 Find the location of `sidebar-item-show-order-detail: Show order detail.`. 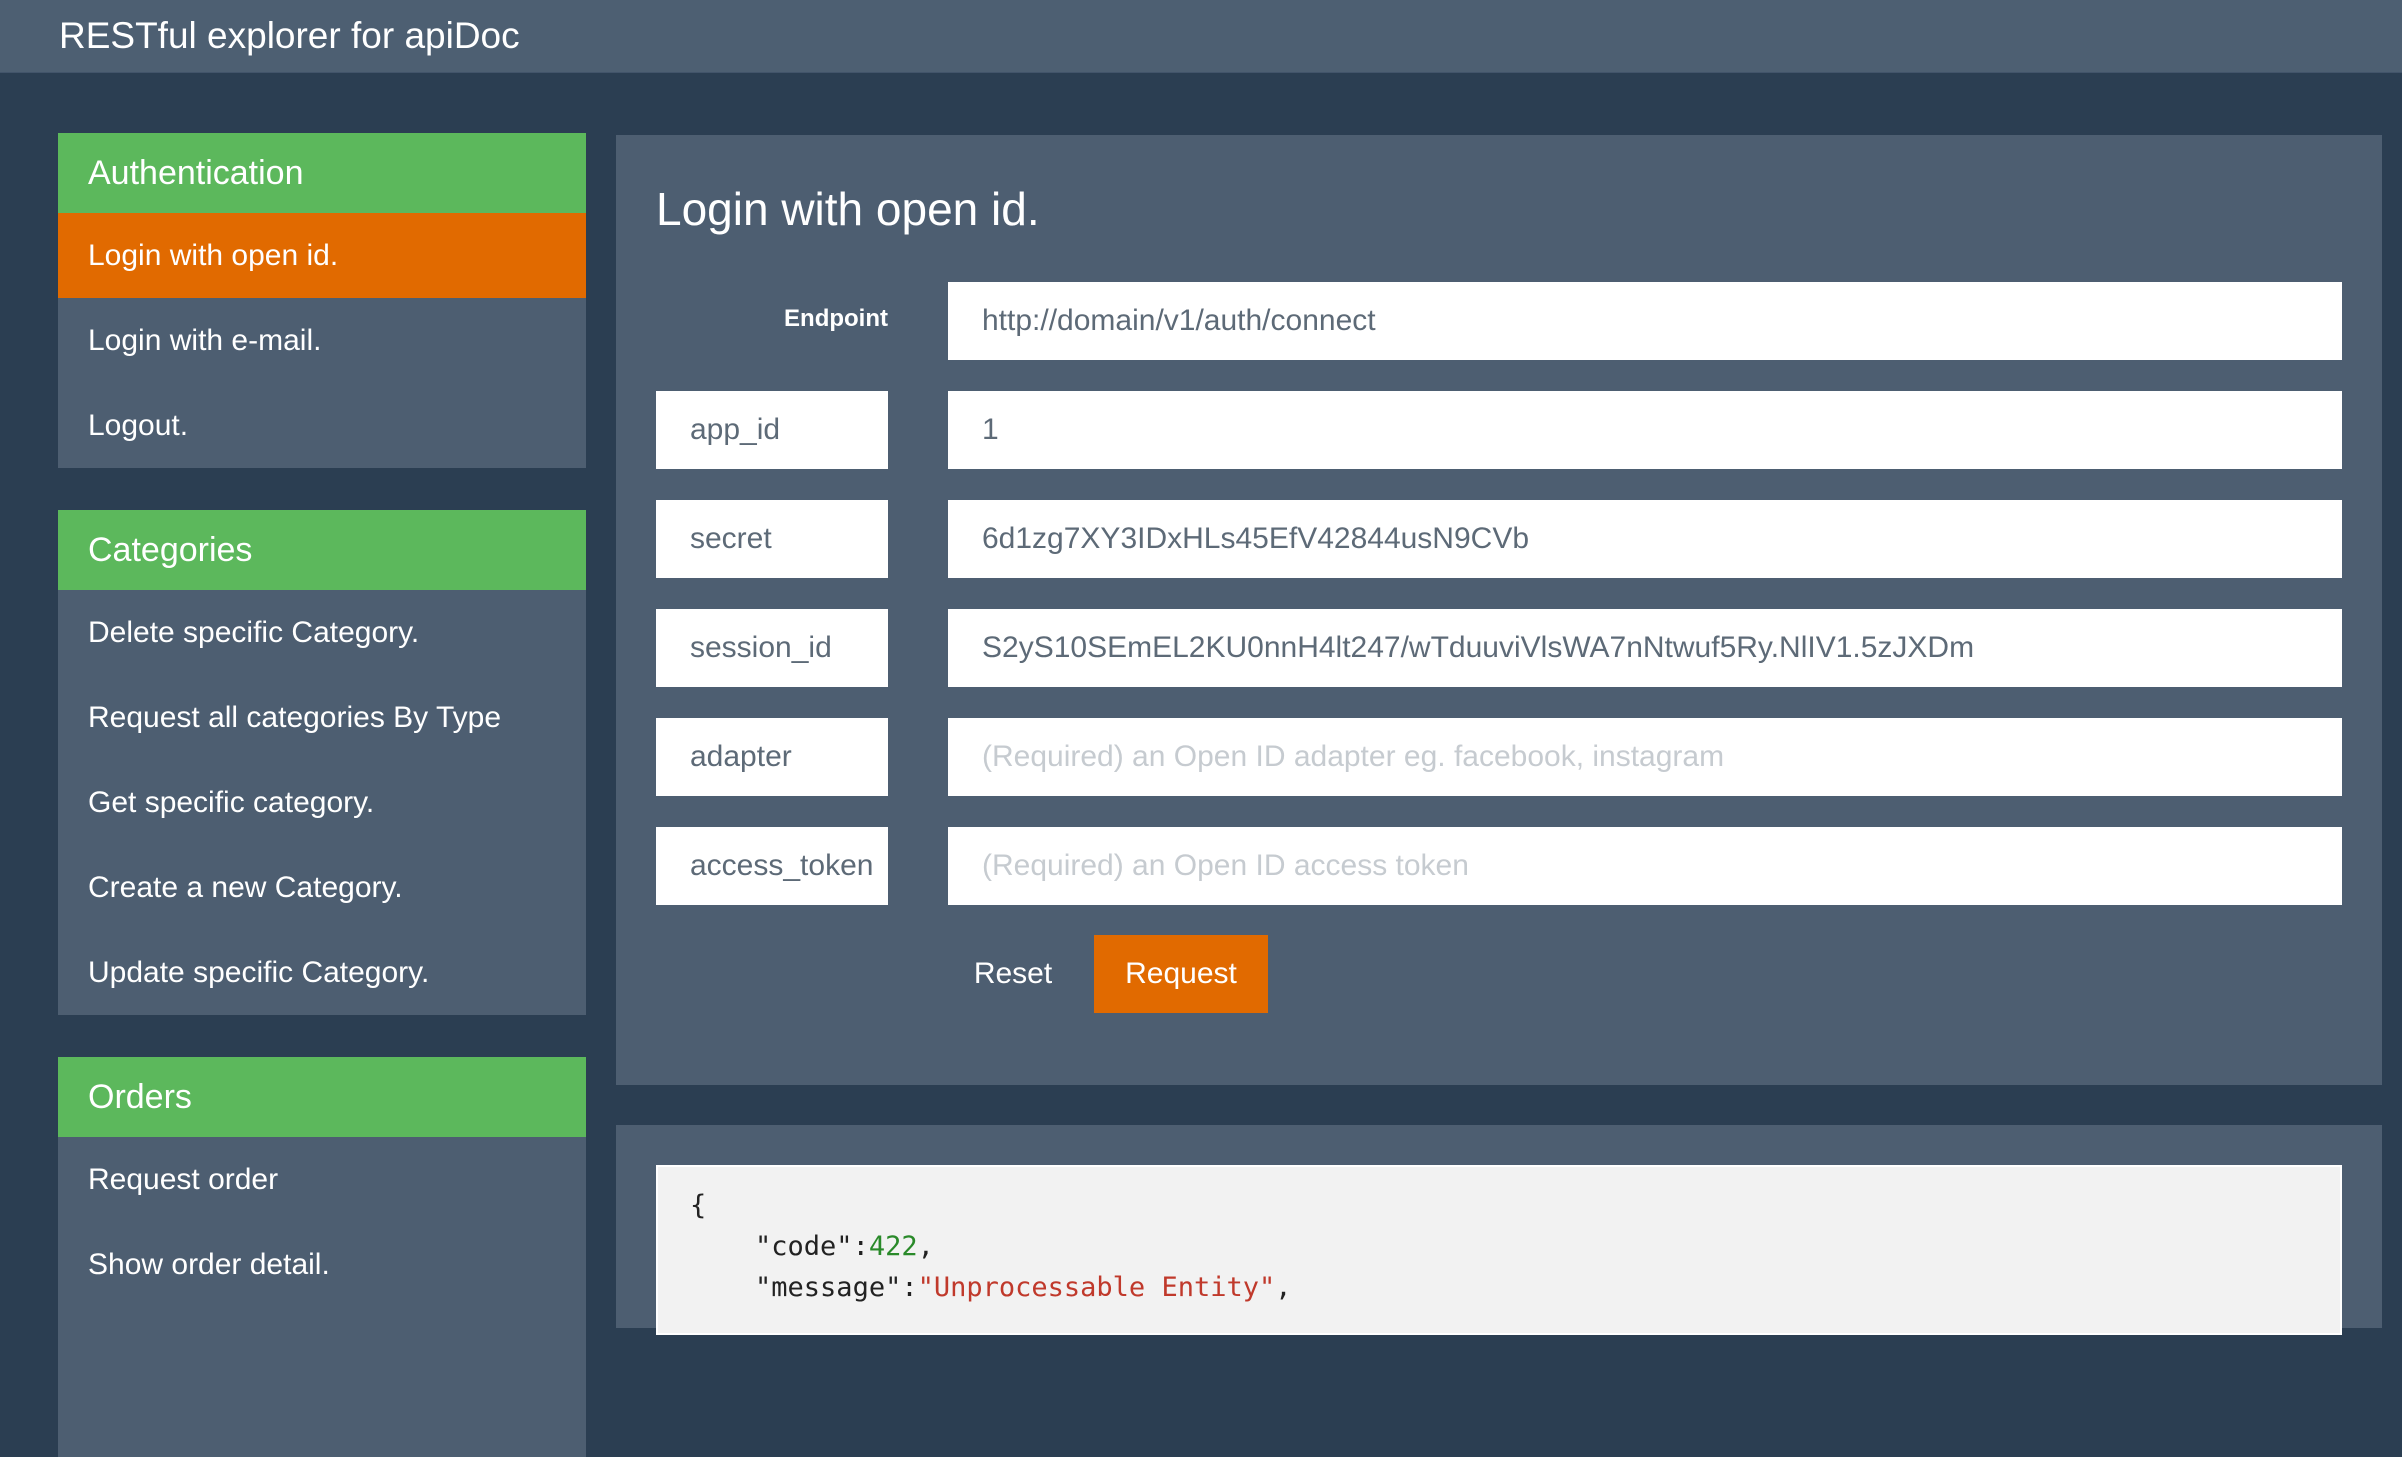

sidebar-item-show-order-detail: Show order detail. is located at coordinates (322, 1264).